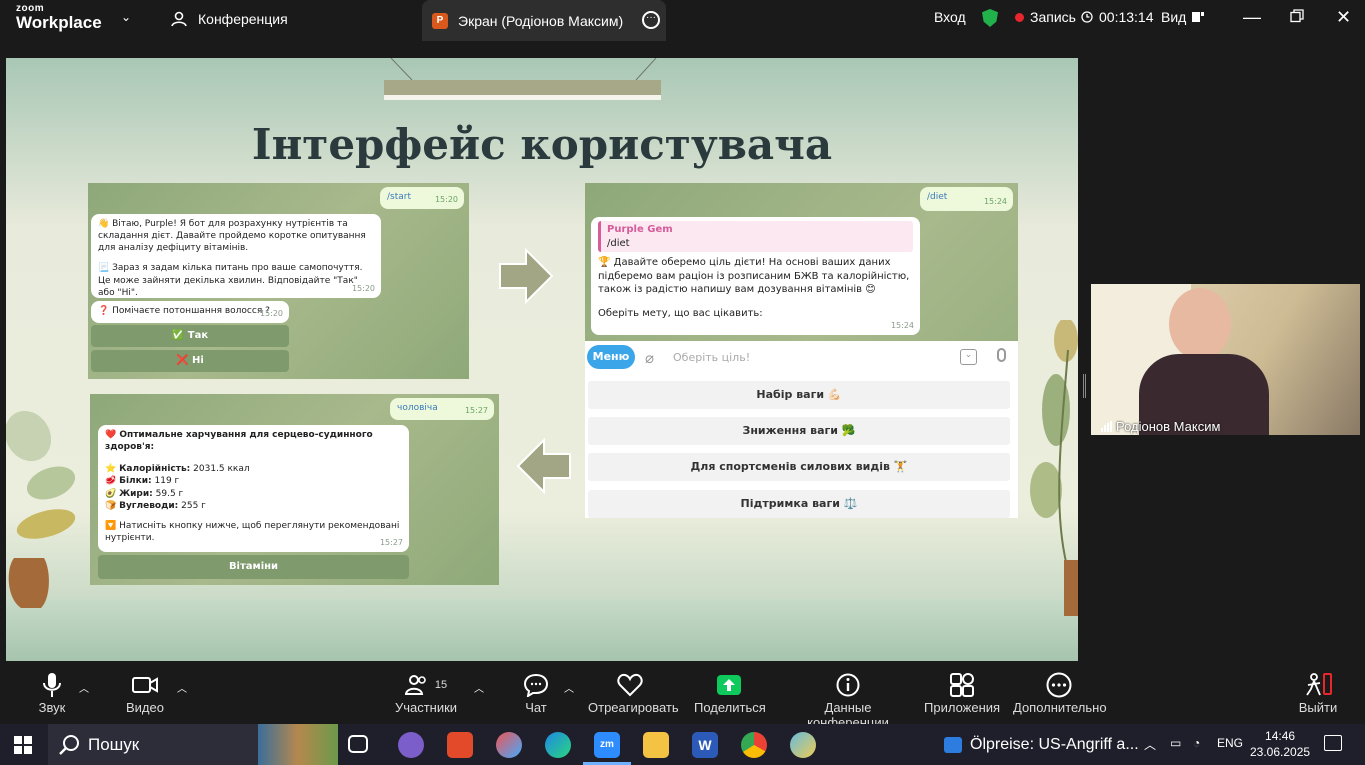 The width and height of the screenshot is (1365, 765). Describe the element at coordinates (52, 685) in the screenshot. I see `microphone-icon` at that location.